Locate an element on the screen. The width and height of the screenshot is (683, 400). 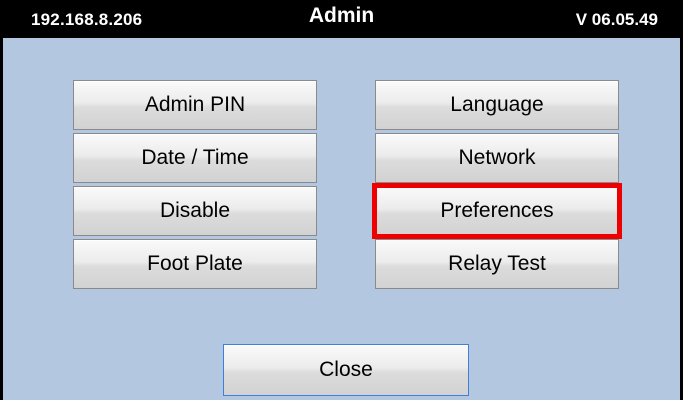
date-time-button: Date / Time is located at coordinates (195, 158).